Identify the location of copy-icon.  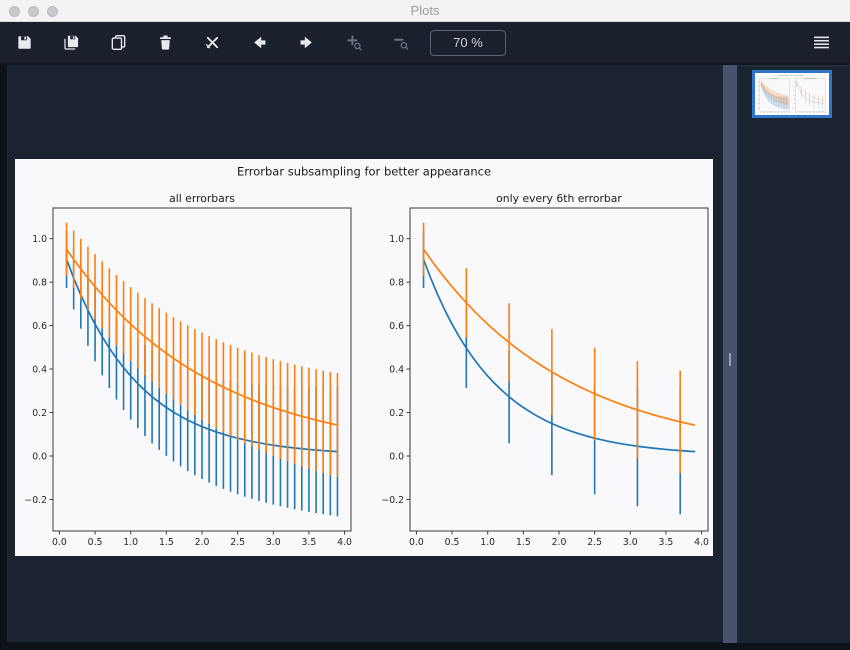
(118, 42).